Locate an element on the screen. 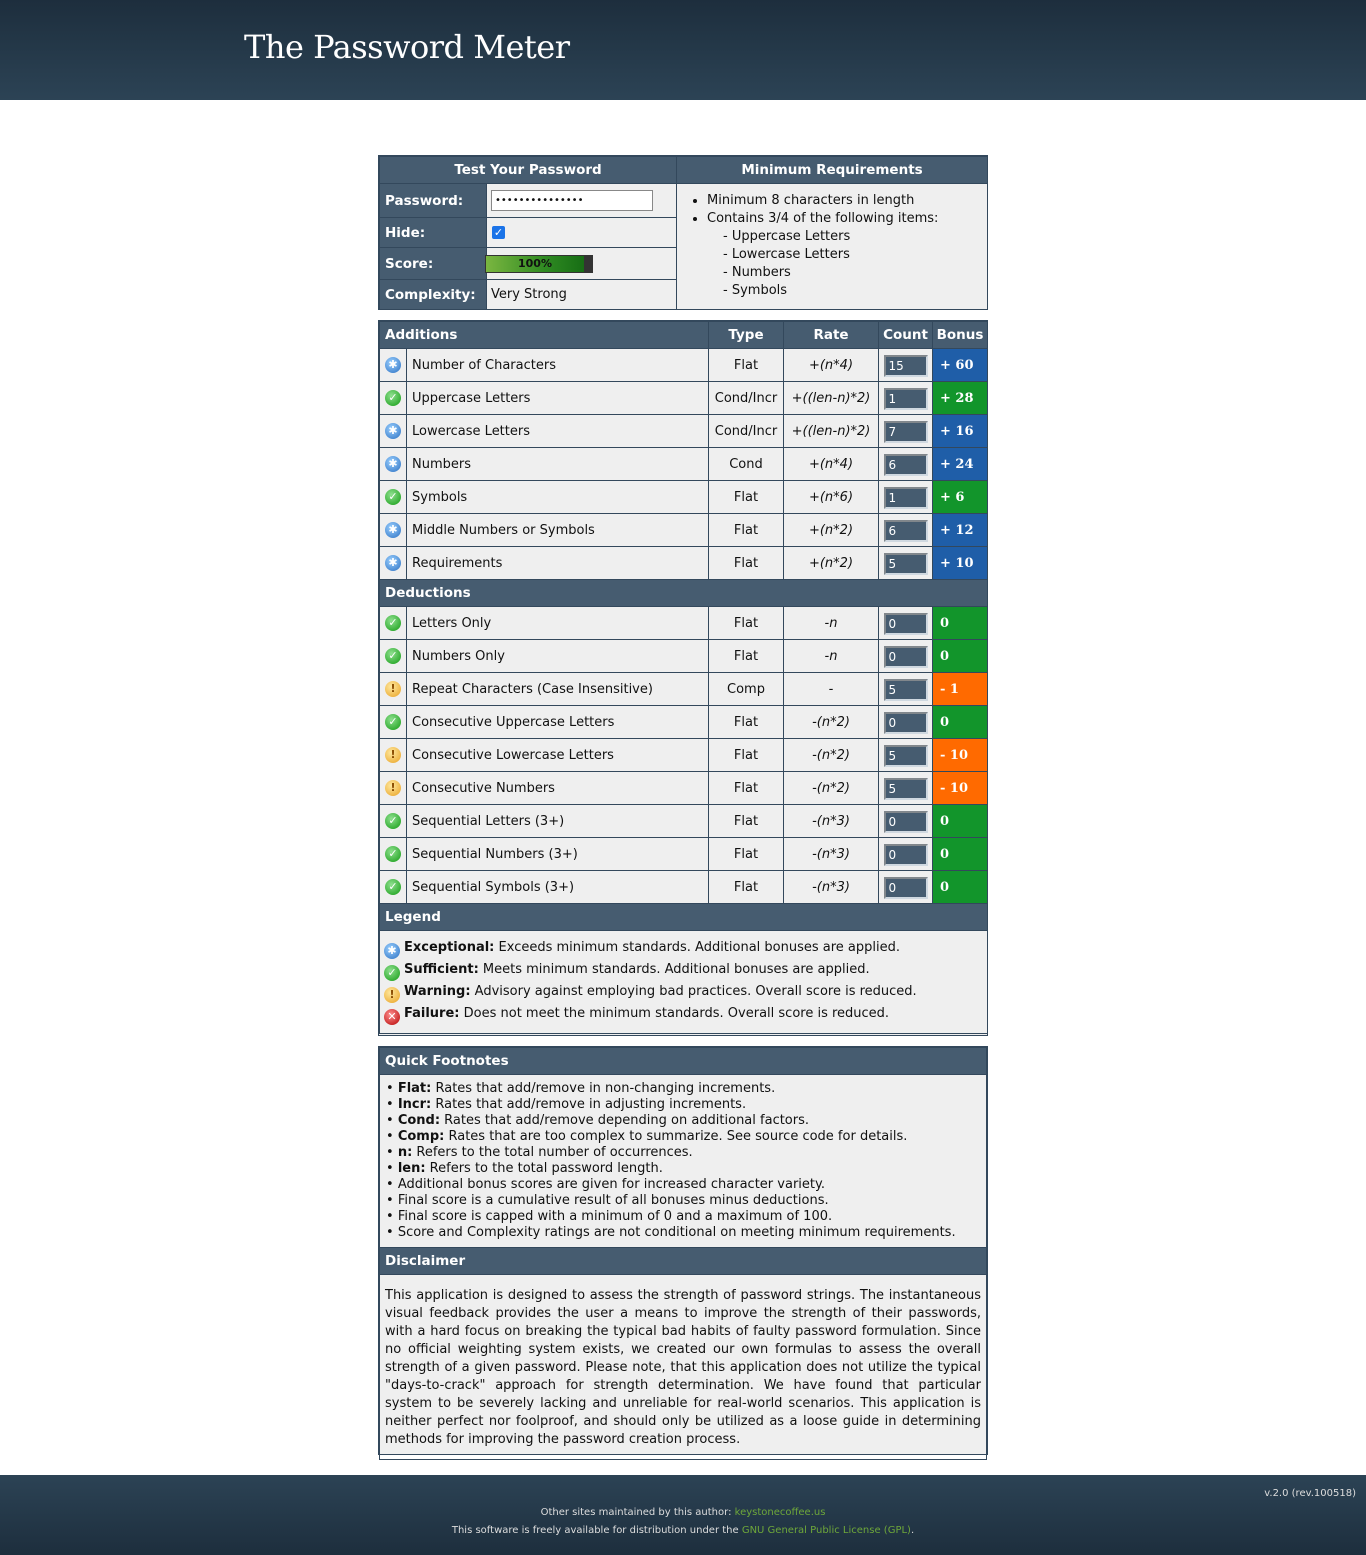 The width and height of the screenshot is (1366, 1555). disclaimer-header: Disclaimer is located at coordinates (683, 1261).